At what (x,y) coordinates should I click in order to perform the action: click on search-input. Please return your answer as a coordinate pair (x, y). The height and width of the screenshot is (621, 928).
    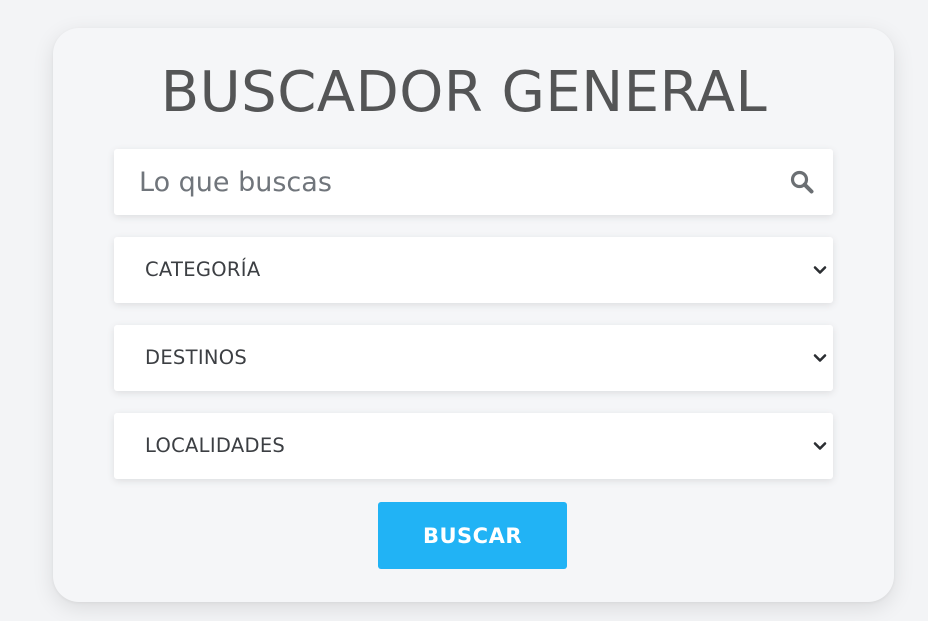
    Looking at the image, I should click on (473, 182).